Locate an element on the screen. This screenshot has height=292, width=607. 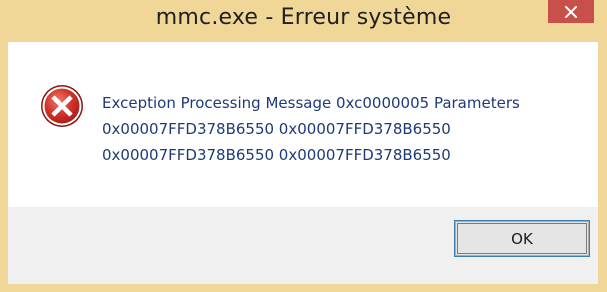
ok-button-label: OK is located at coordinates (522, 238).